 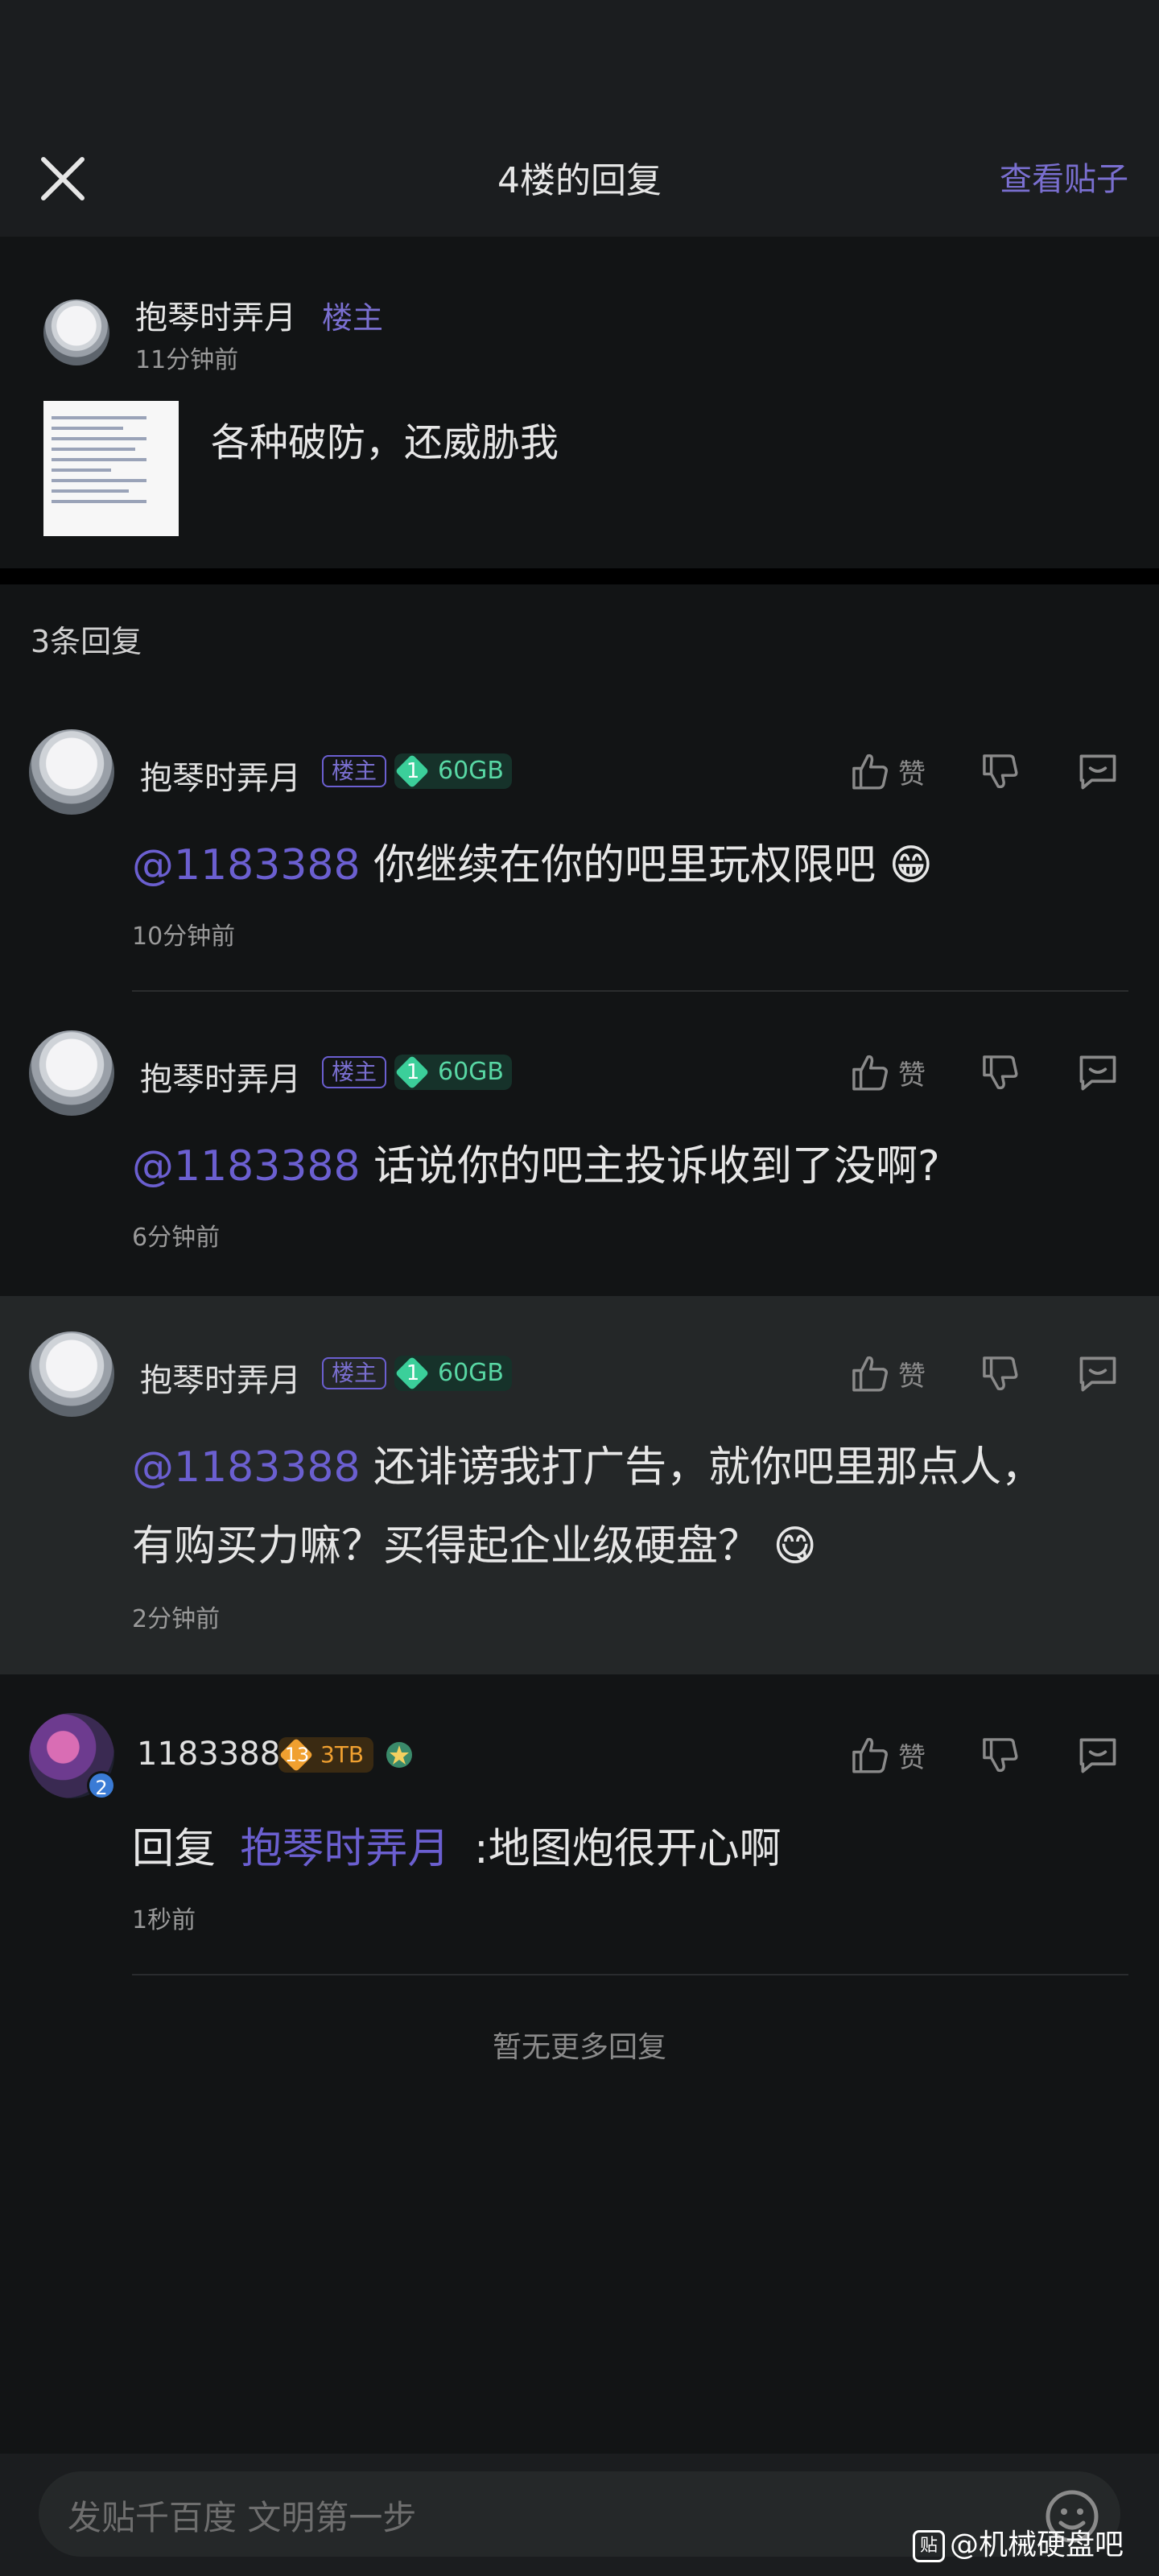 What do you see at coordinates (353, 318) in the screenshot?
I see `post-author-tag: 楼主` at bounding box center [353, 318].